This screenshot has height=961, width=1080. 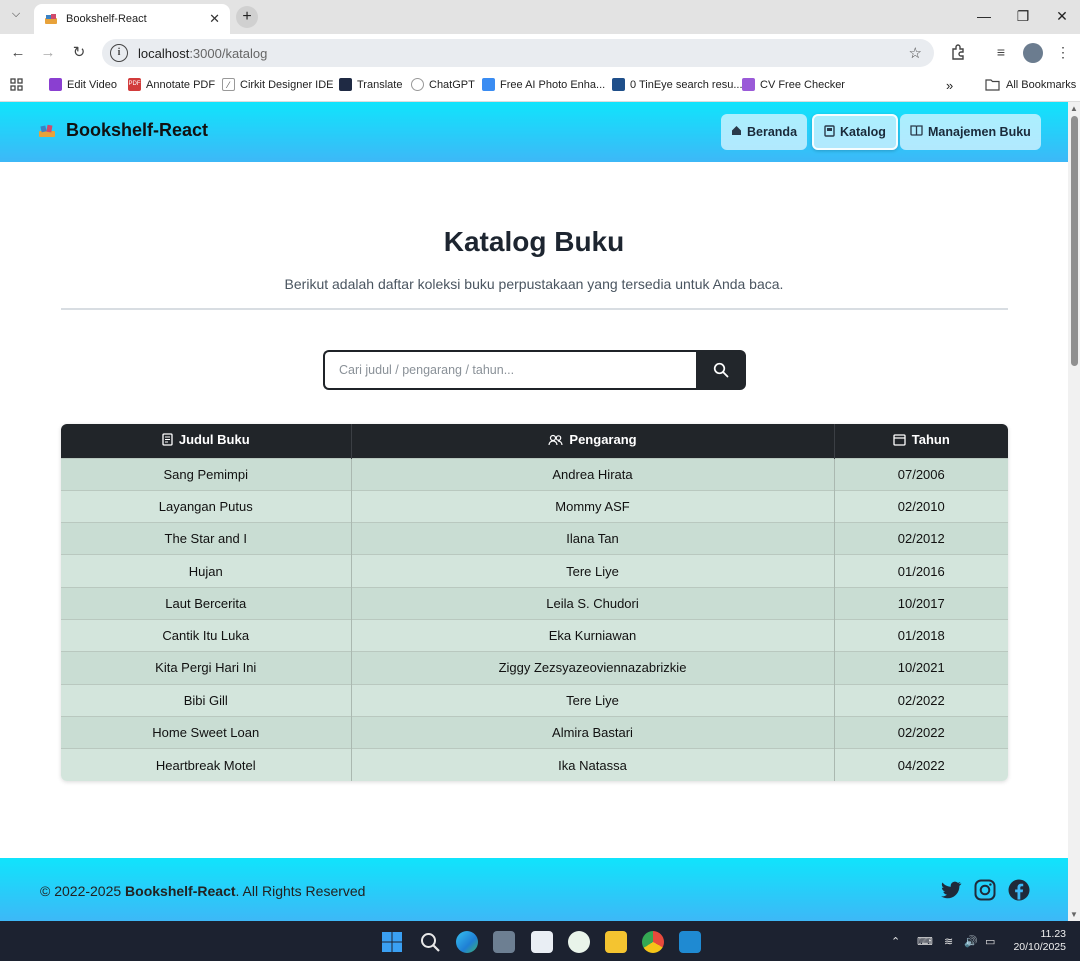 I want to click on bookmark-edit-video: Edit Video, so click(x=83, y=84).